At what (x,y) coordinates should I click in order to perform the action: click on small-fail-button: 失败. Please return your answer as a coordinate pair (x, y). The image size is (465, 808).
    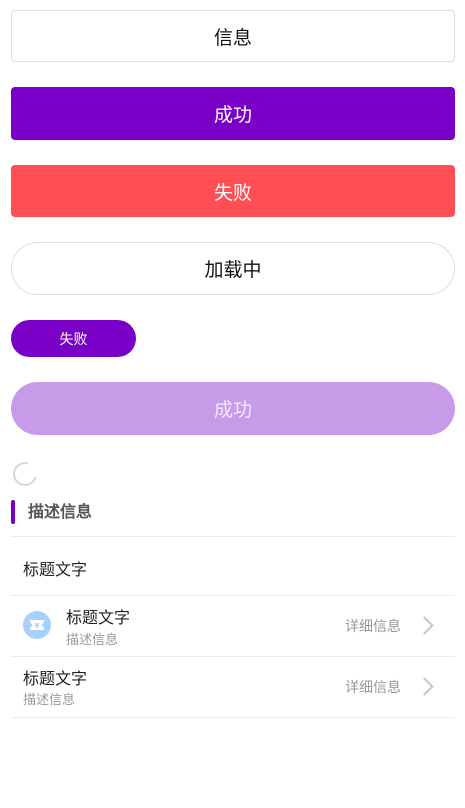
    Looking at the image, I should click on (73, 338).